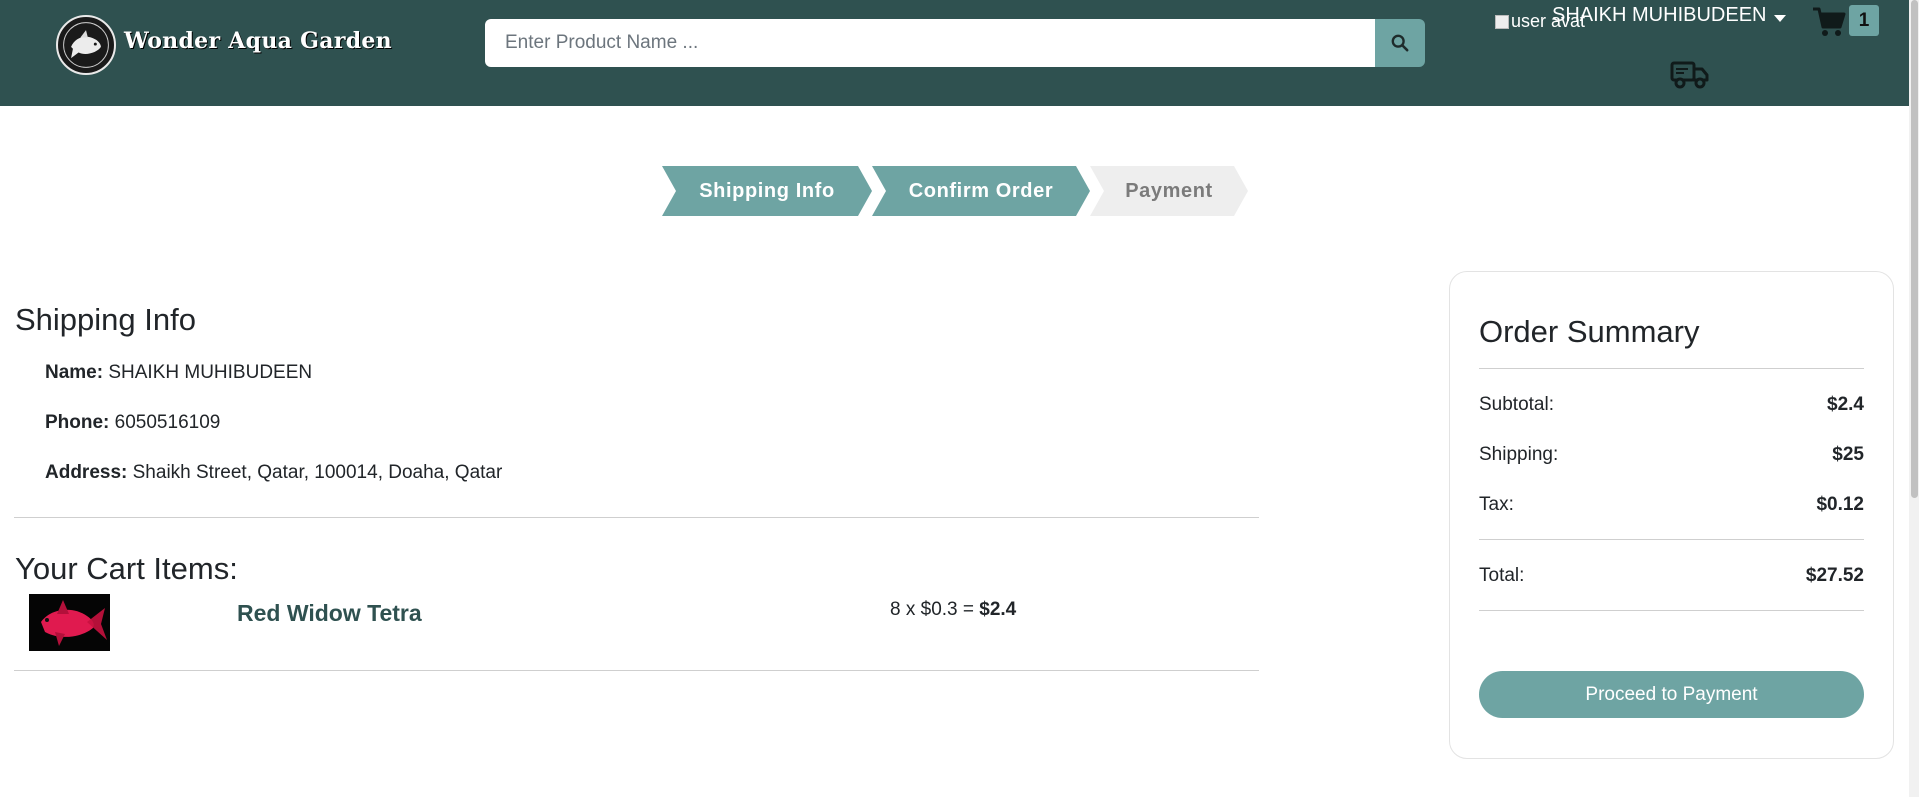  What do you see at coordinates (1834, 575) in the screenshot?
I see `total-value: $27.52` at bounding box center [1834, 575].